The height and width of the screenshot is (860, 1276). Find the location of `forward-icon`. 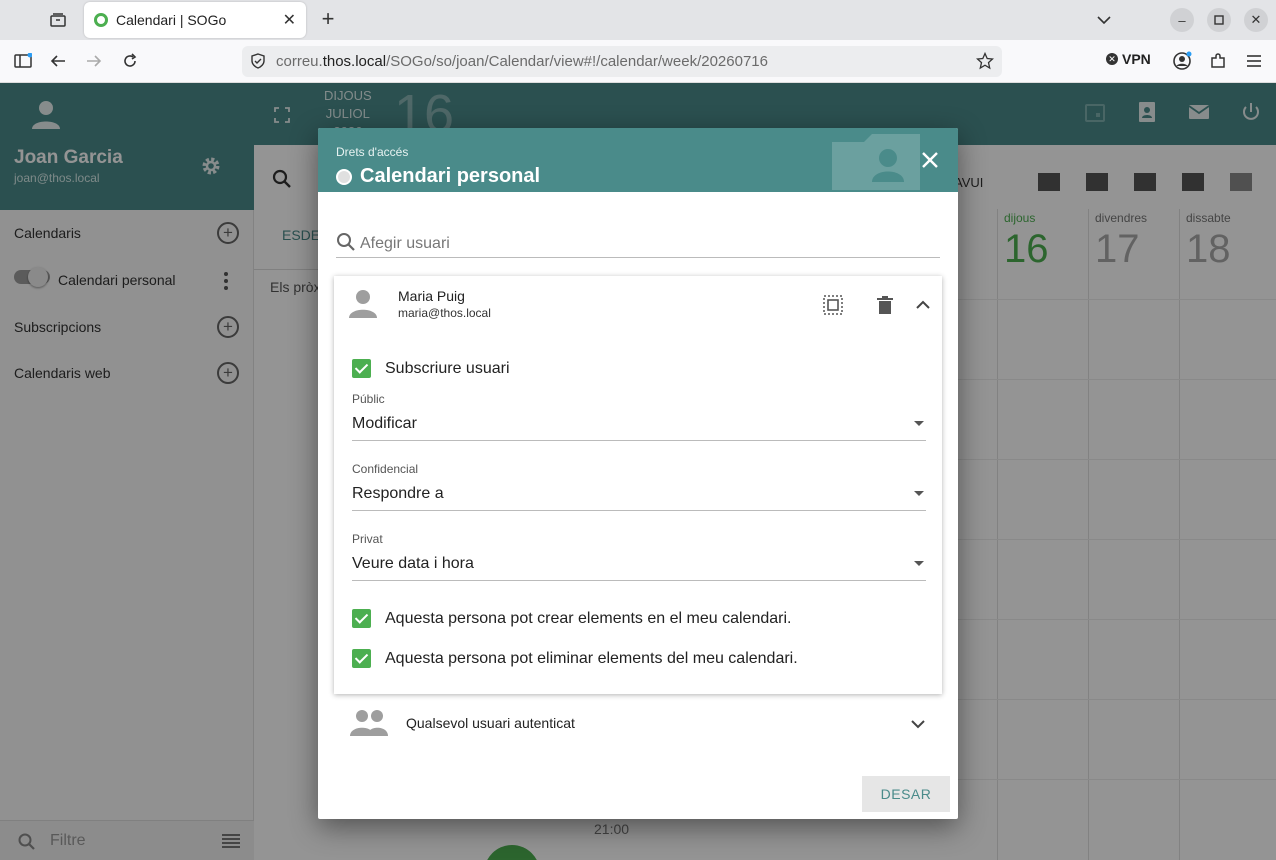

forward-icon is located at coordinates (94, 61).